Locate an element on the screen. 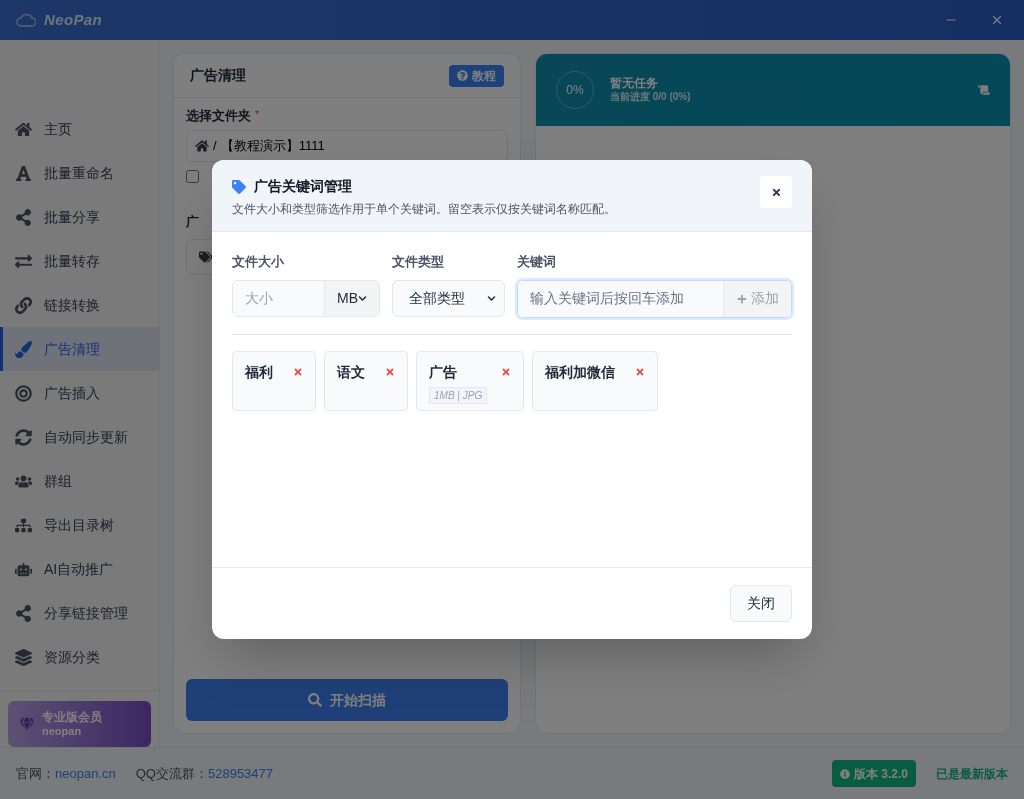  close-button is located at coordinates (776, 192).